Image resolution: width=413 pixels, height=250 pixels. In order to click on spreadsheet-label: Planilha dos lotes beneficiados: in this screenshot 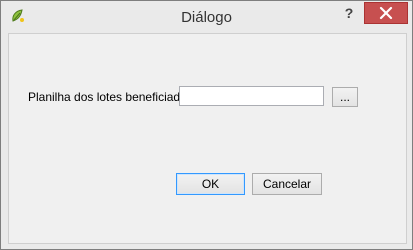, I will do `click(112, 97)`.